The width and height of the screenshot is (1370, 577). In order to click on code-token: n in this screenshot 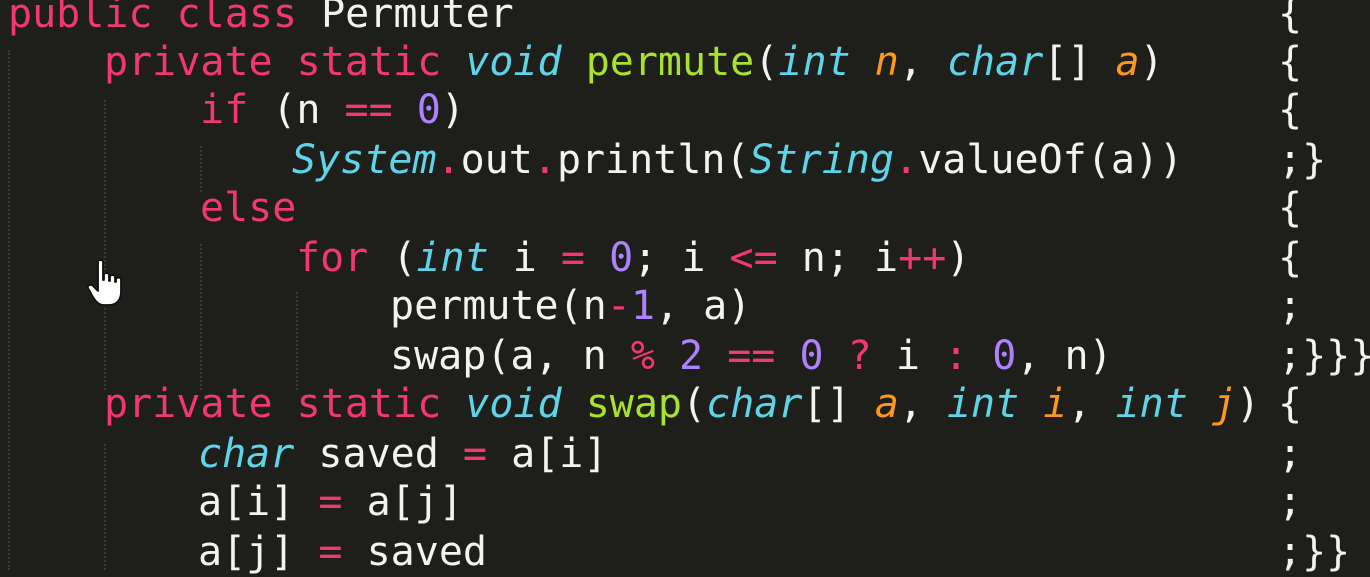, I will do `click(886, 62)`.